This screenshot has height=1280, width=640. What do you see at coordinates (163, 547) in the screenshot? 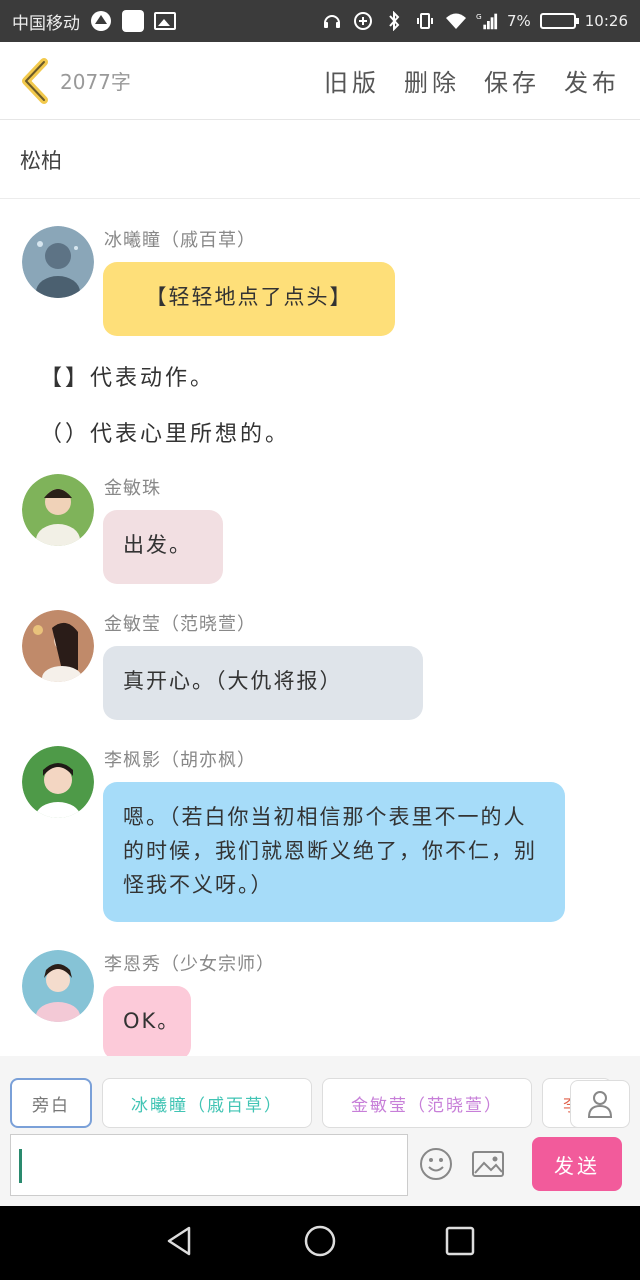
I see `message-bubble: 出发。` at bounding box center [163, 547].